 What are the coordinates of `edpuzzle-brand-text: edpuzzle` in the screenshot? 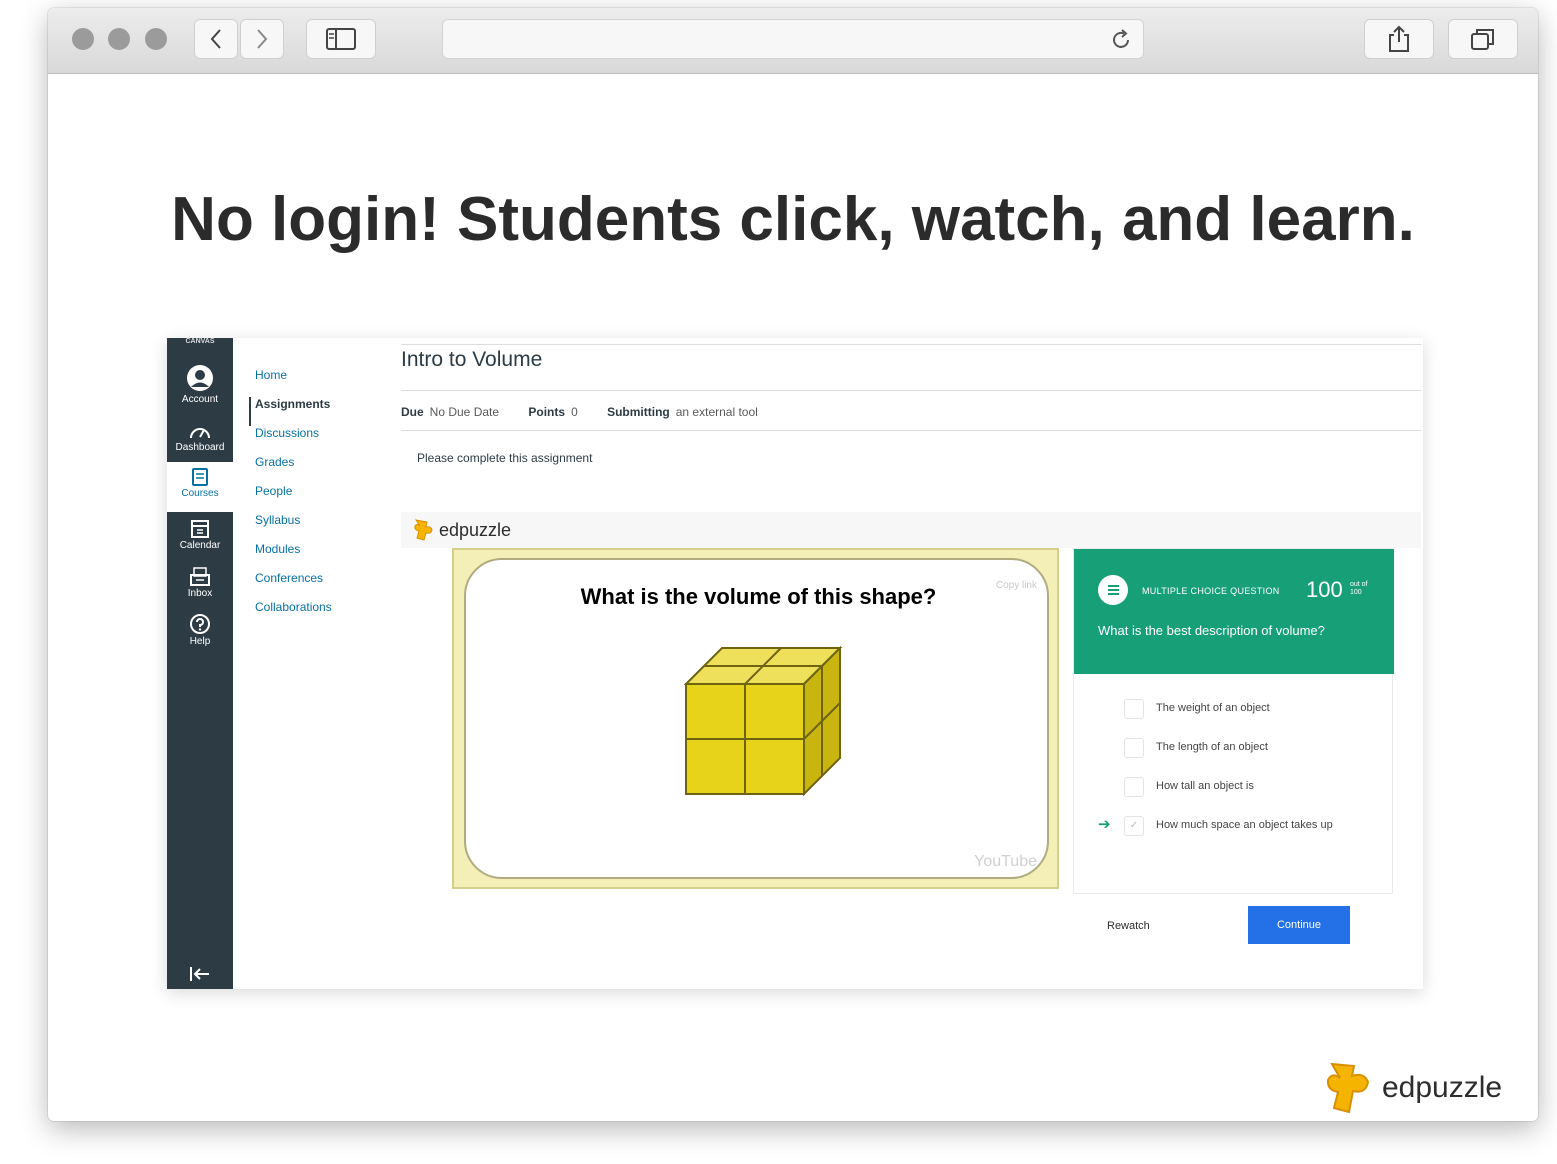 It's located at (1442, 1087).